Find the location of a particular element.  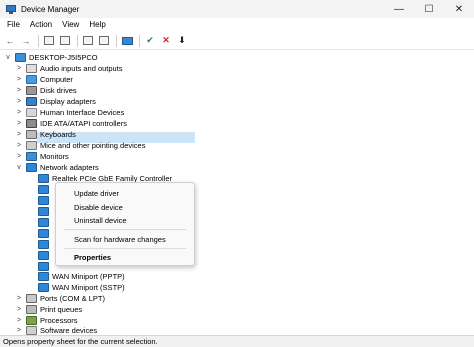

tree-item-ports: > Ports (COM & LPT) is located at coordinates (60, 298).